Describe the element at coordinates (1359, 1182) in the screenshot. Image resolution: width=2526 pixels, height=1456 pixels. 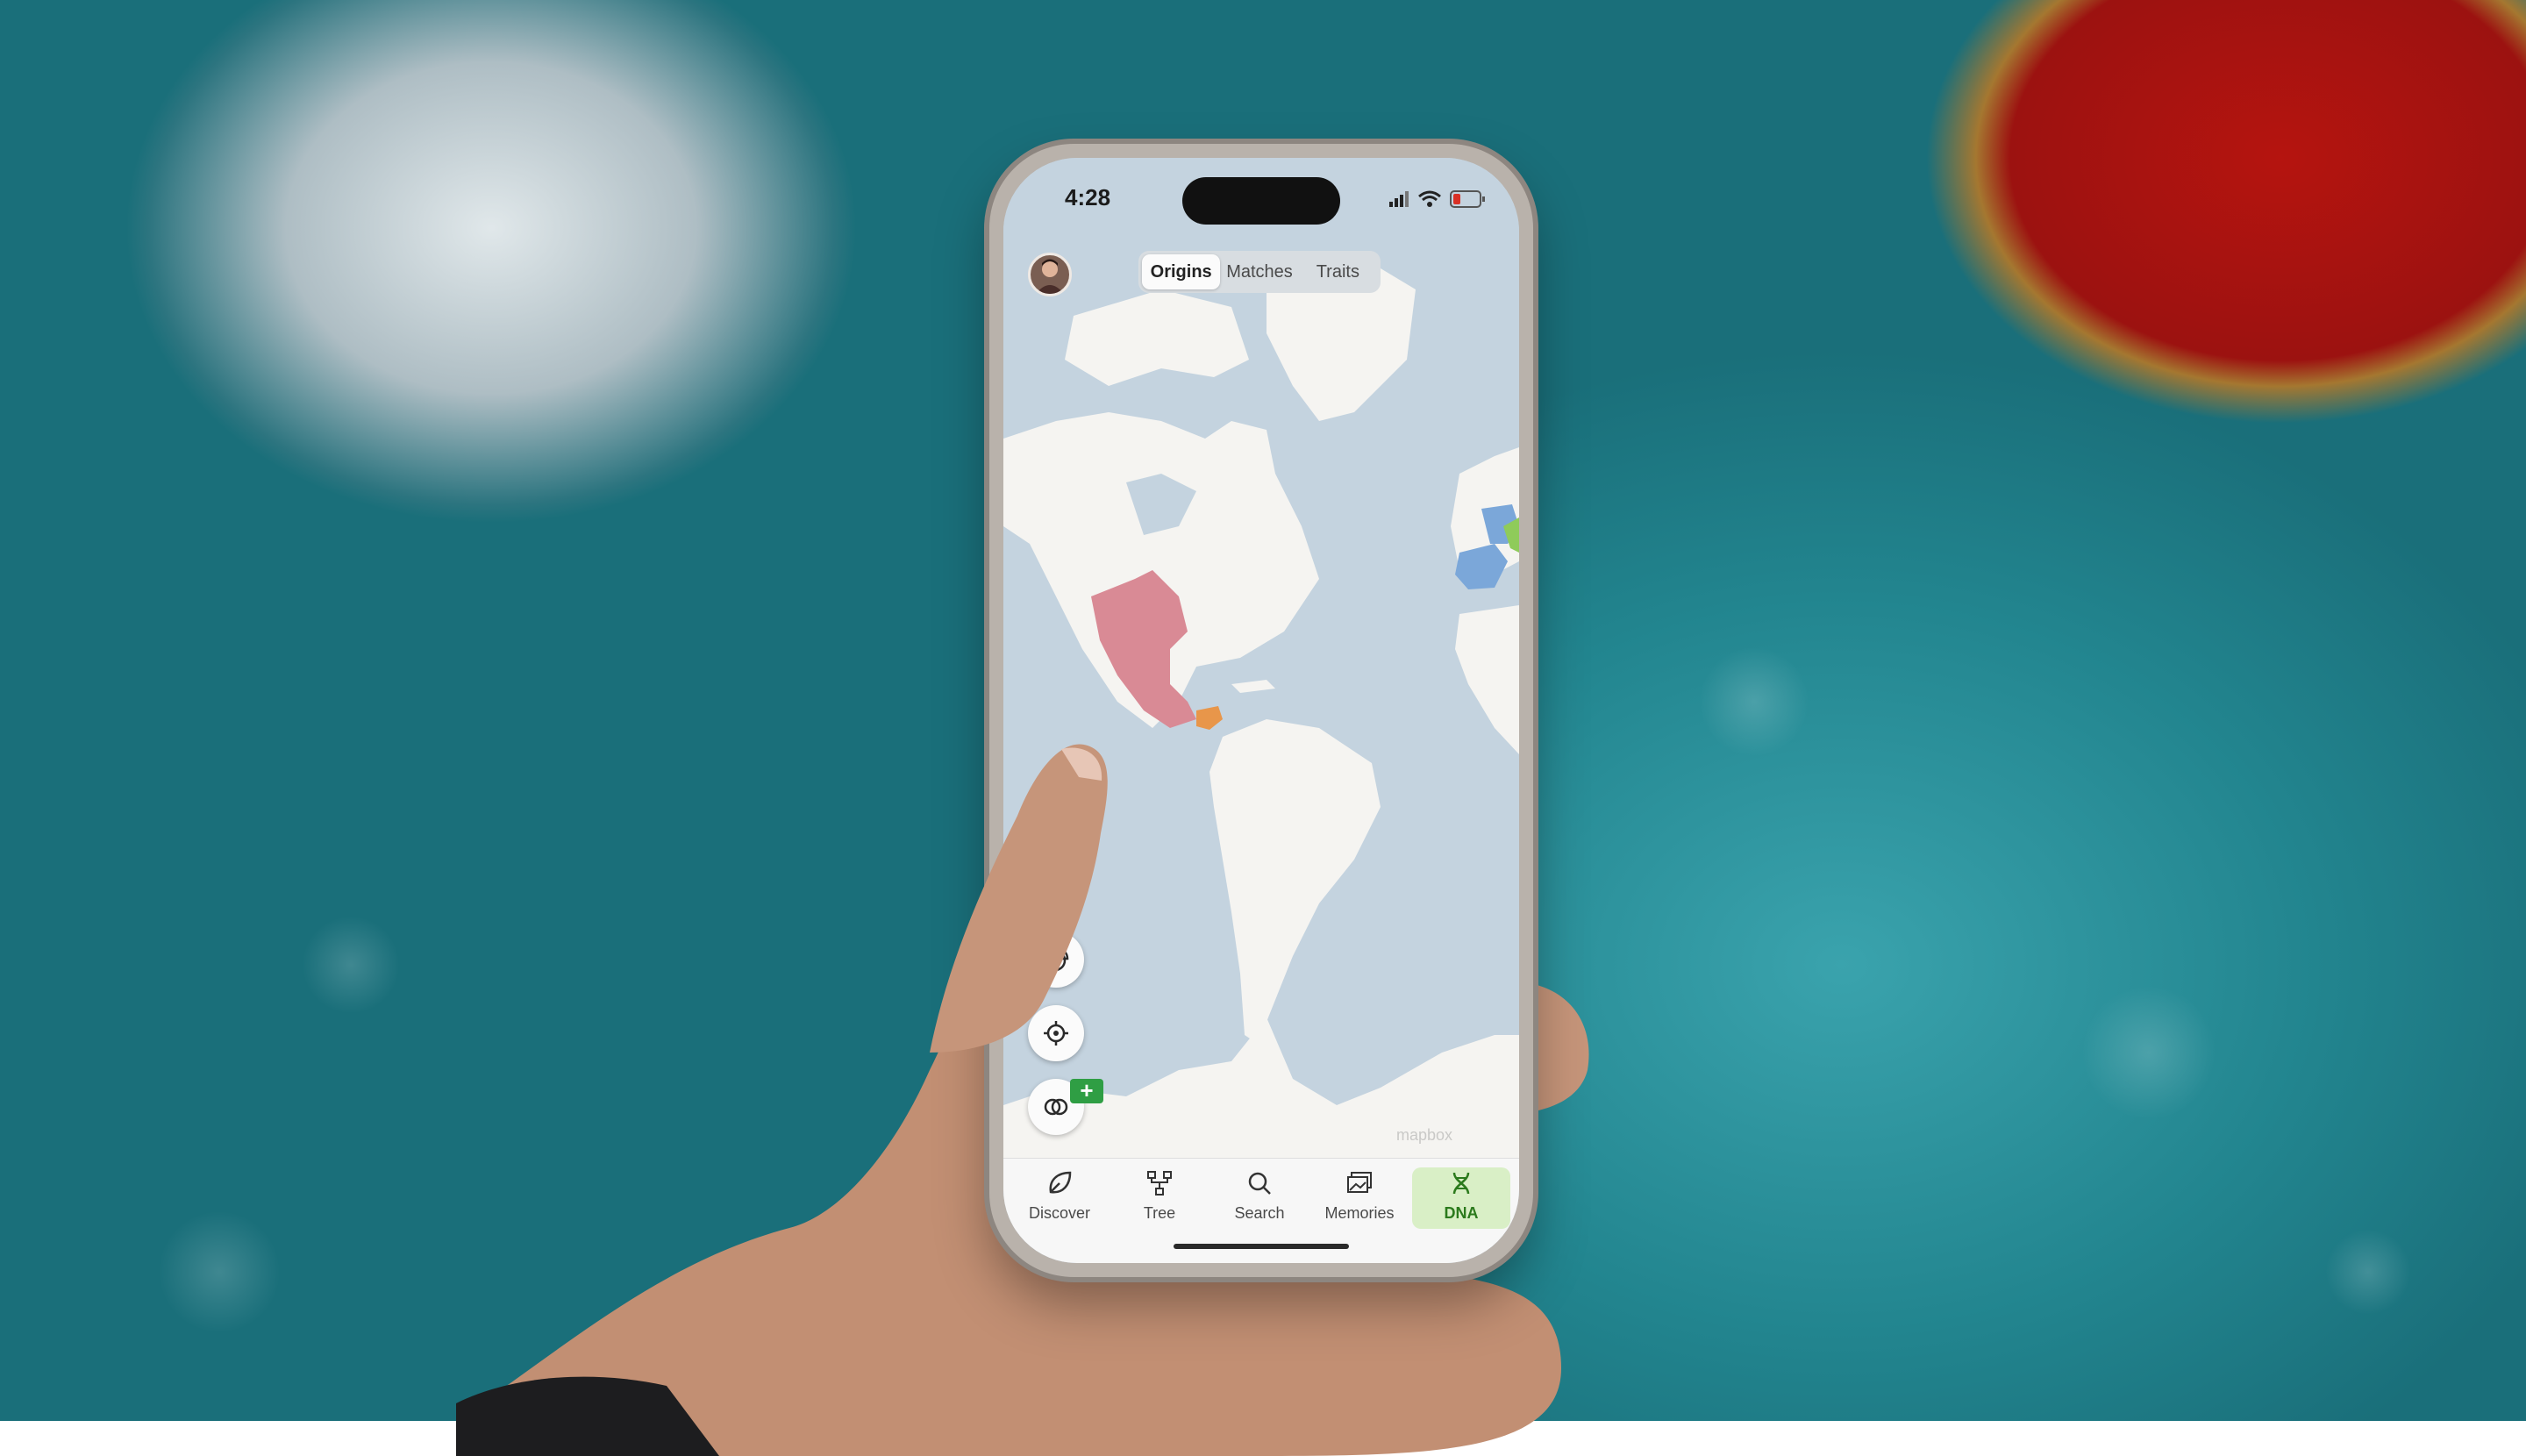
I see `photos-icon` at that location.